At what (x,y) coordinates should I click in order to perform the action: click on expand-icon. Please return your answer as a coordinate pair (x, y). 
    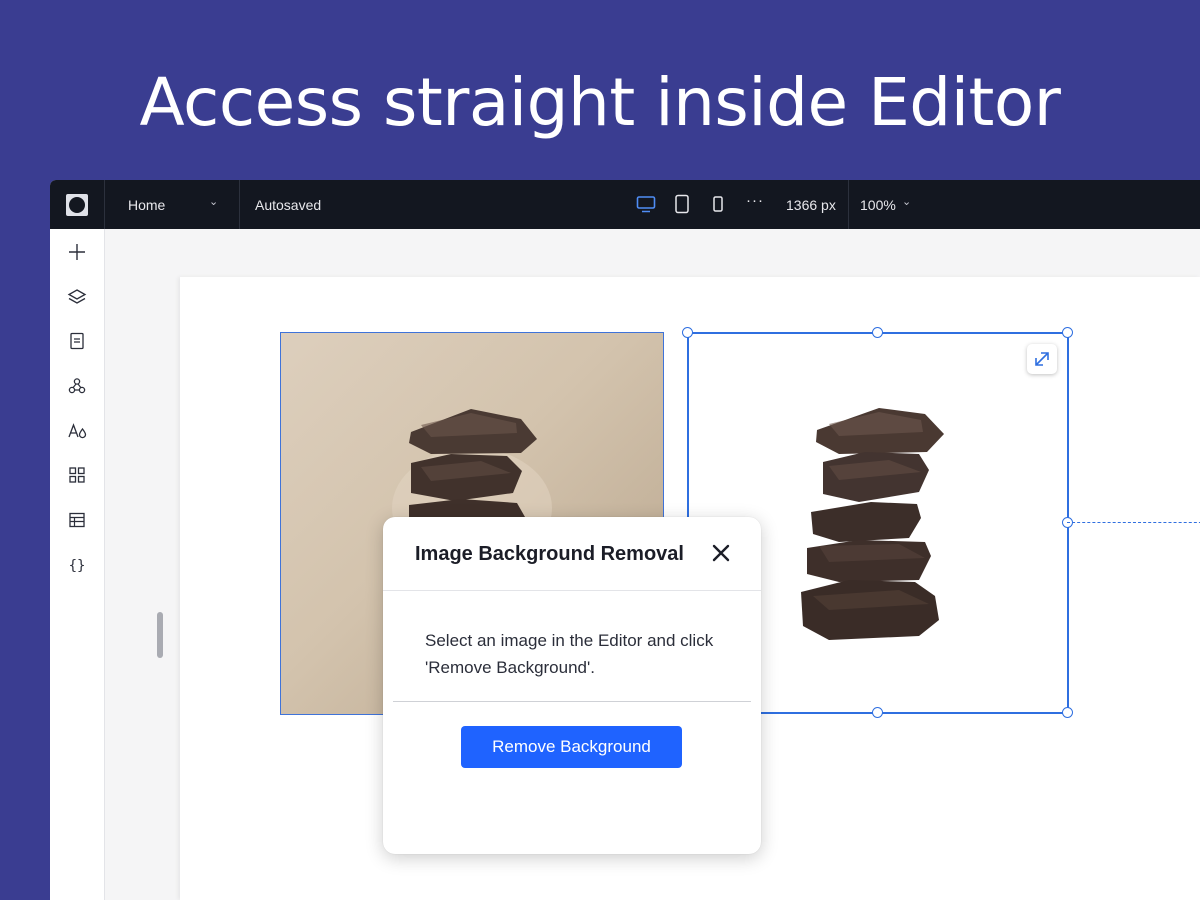
    Looking at the image, I should click on (1042, 359).